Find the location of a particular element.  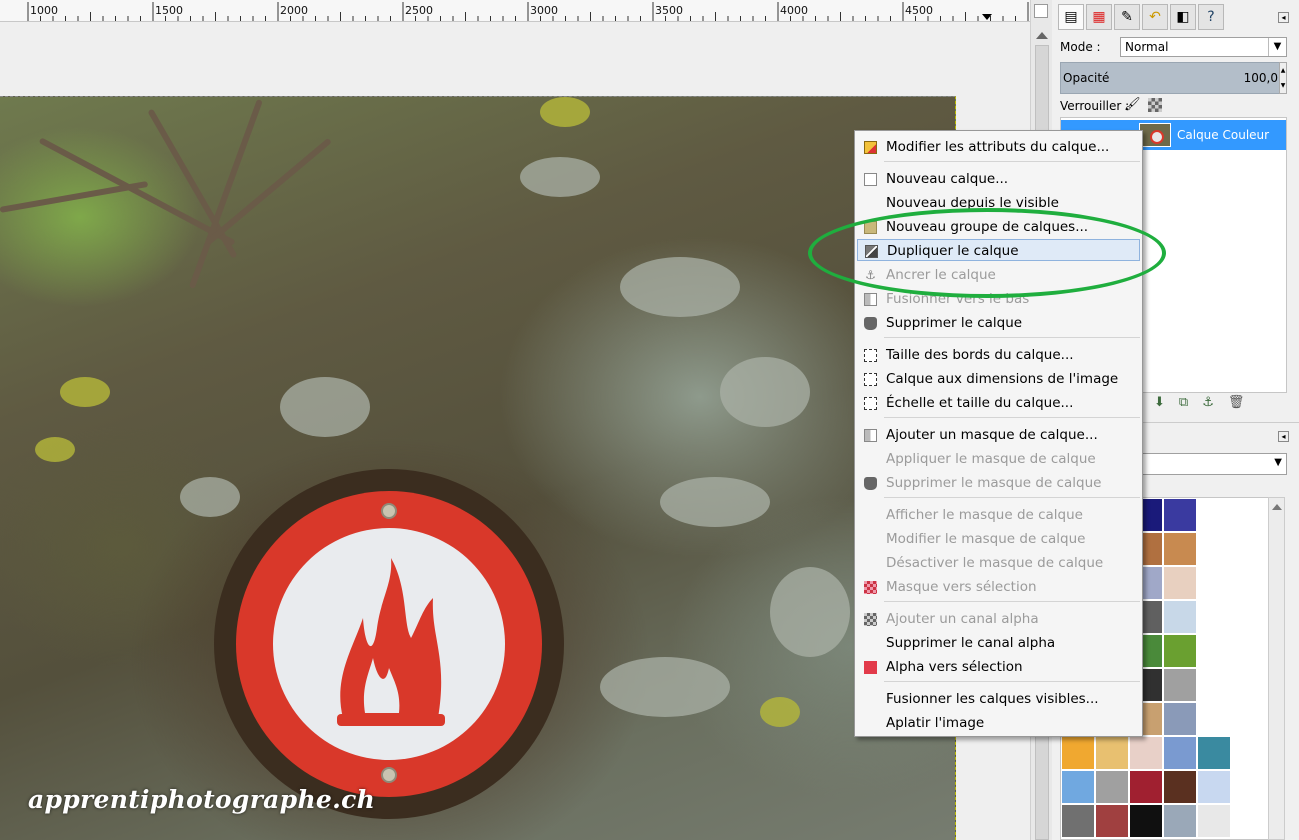

menu-item-label: Alpha vers sélection is located at coordinates (954, 667).